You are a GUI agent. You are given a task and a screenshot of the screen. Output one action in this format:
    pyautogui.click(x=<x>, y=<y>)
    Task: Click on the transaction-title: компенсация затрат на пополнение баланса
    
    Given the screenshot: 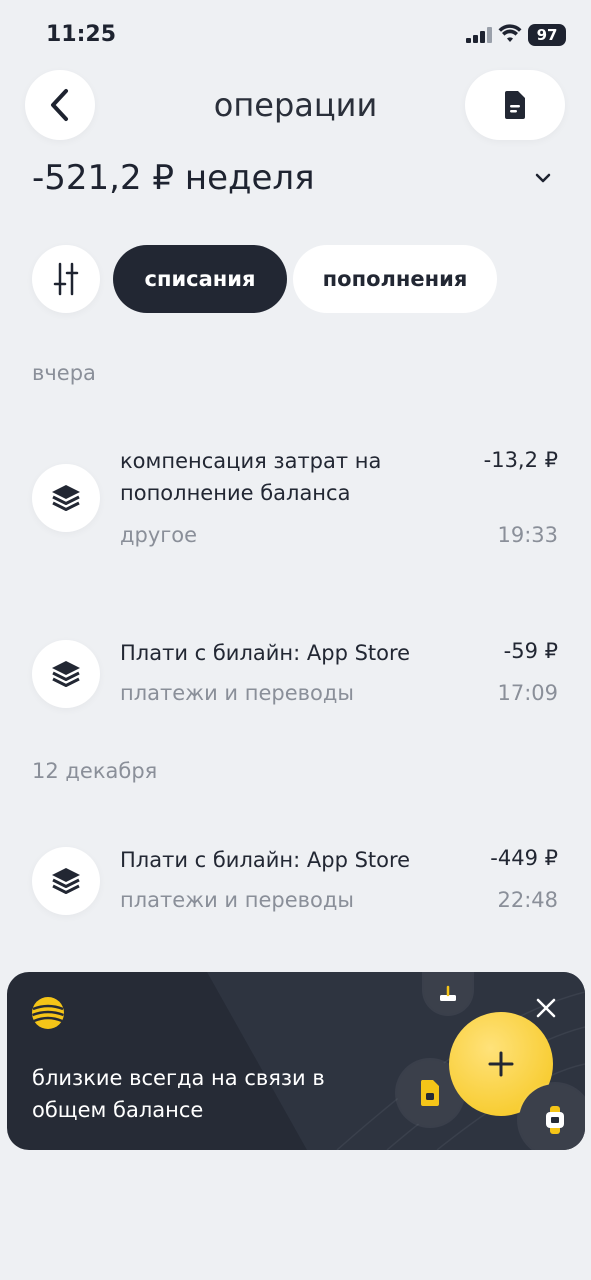 What is the action you would take?
    pyautogui.click(x=251, y=477)
    